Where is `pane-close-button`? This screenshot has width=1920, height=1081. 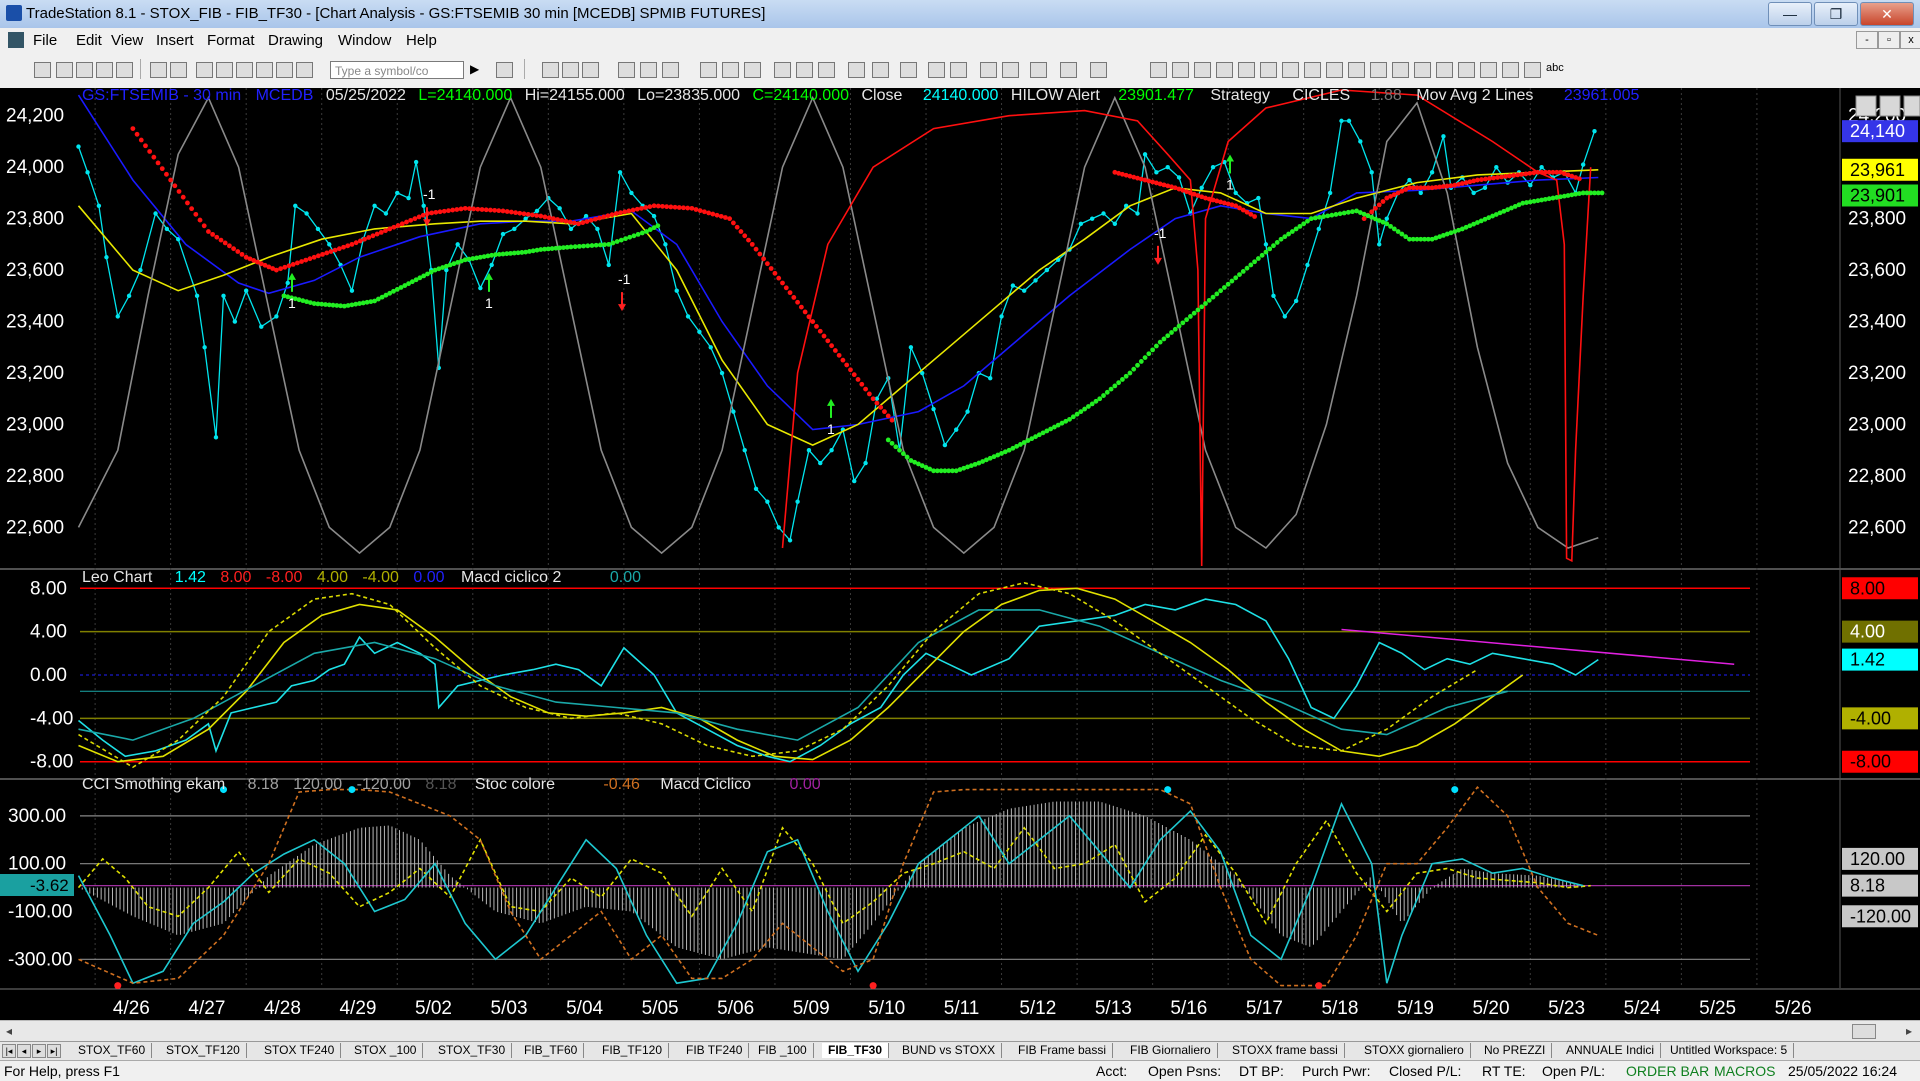 pane-close-button is located at coordinates (1911, 106).